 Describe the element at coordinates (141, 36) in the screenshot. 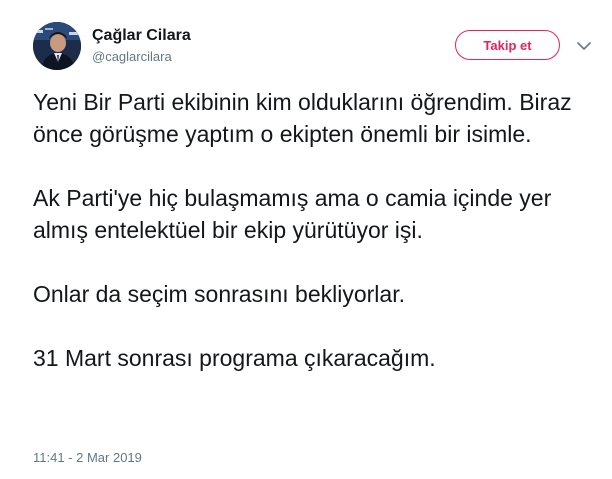

I see `author-name: Çağlar Cilara` at that location.